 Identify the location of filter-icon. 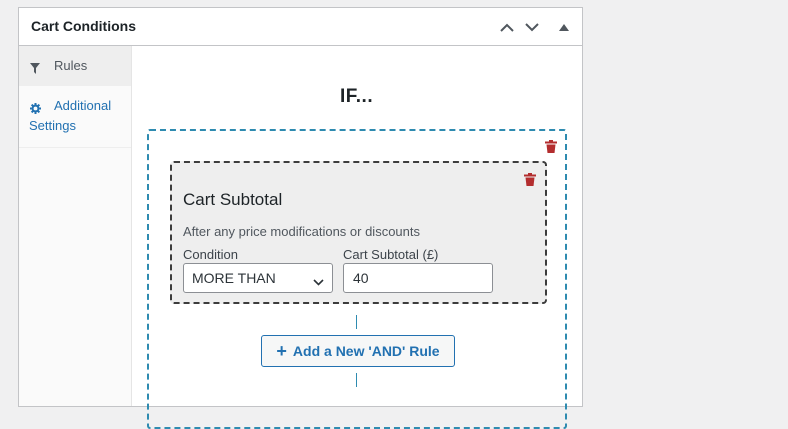
(35, 70).